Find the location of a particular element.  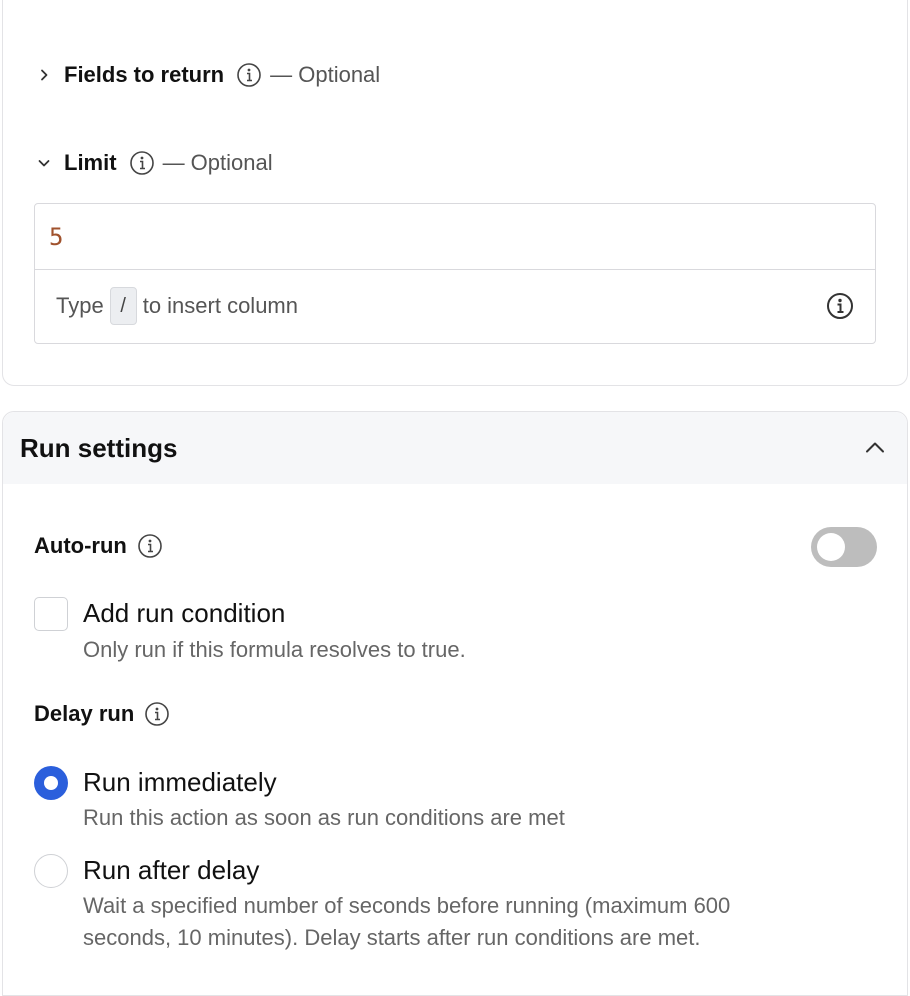

chevron-up-icon is located at coordinates (875, 448).